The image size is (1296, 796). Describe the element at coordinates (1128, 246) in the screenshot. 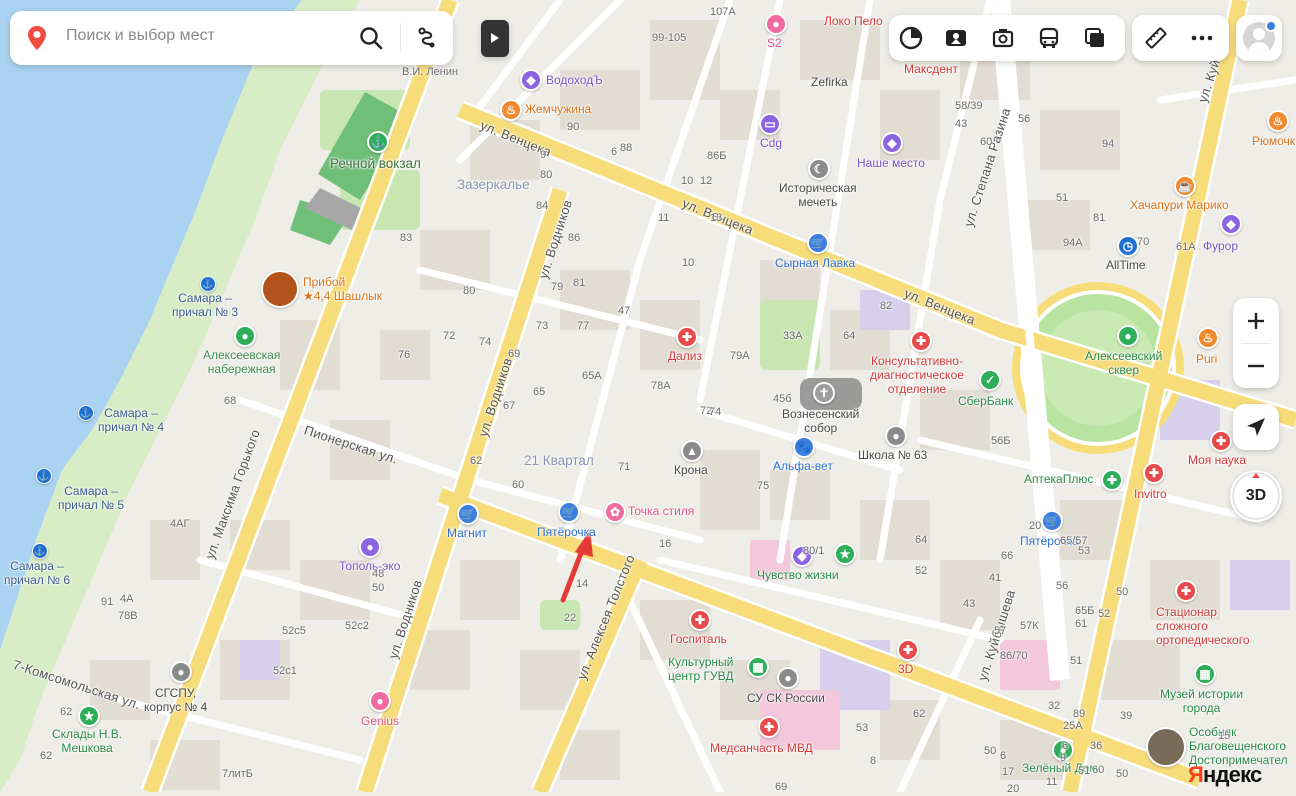

I see `alltime-pin: ◷` at that location.